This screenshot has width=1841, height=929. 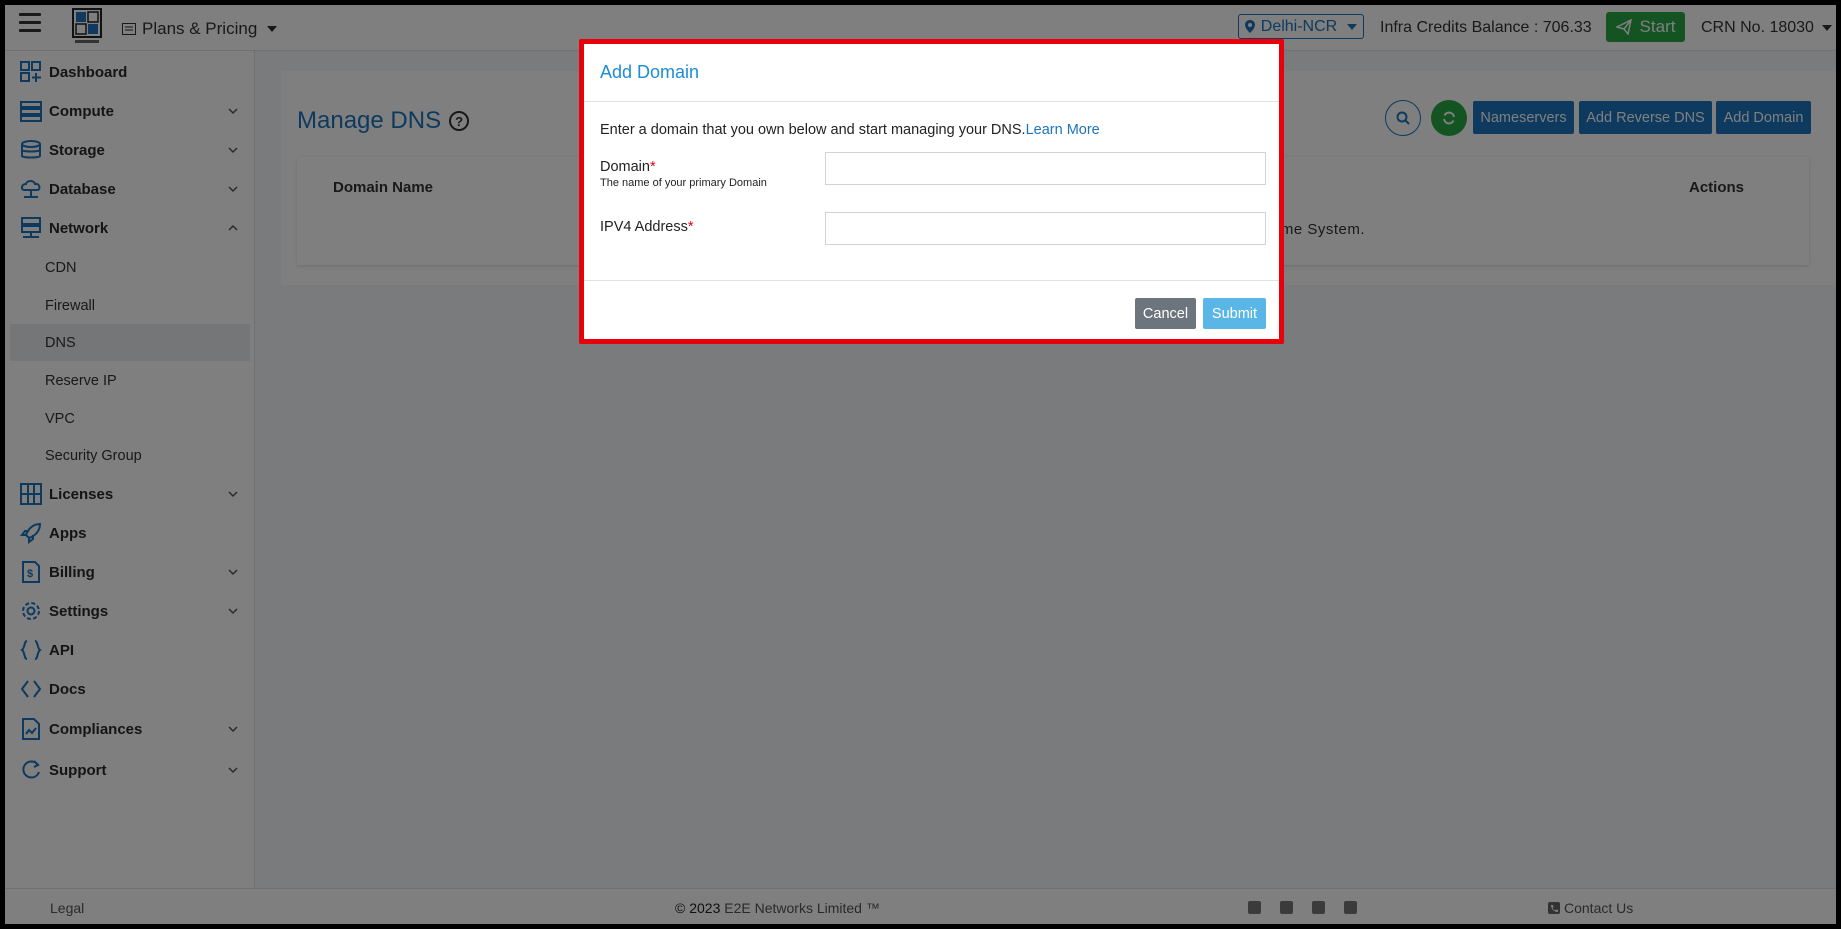 I want to click on learn-more-link: Learn More, so click(x=1063, y=130).